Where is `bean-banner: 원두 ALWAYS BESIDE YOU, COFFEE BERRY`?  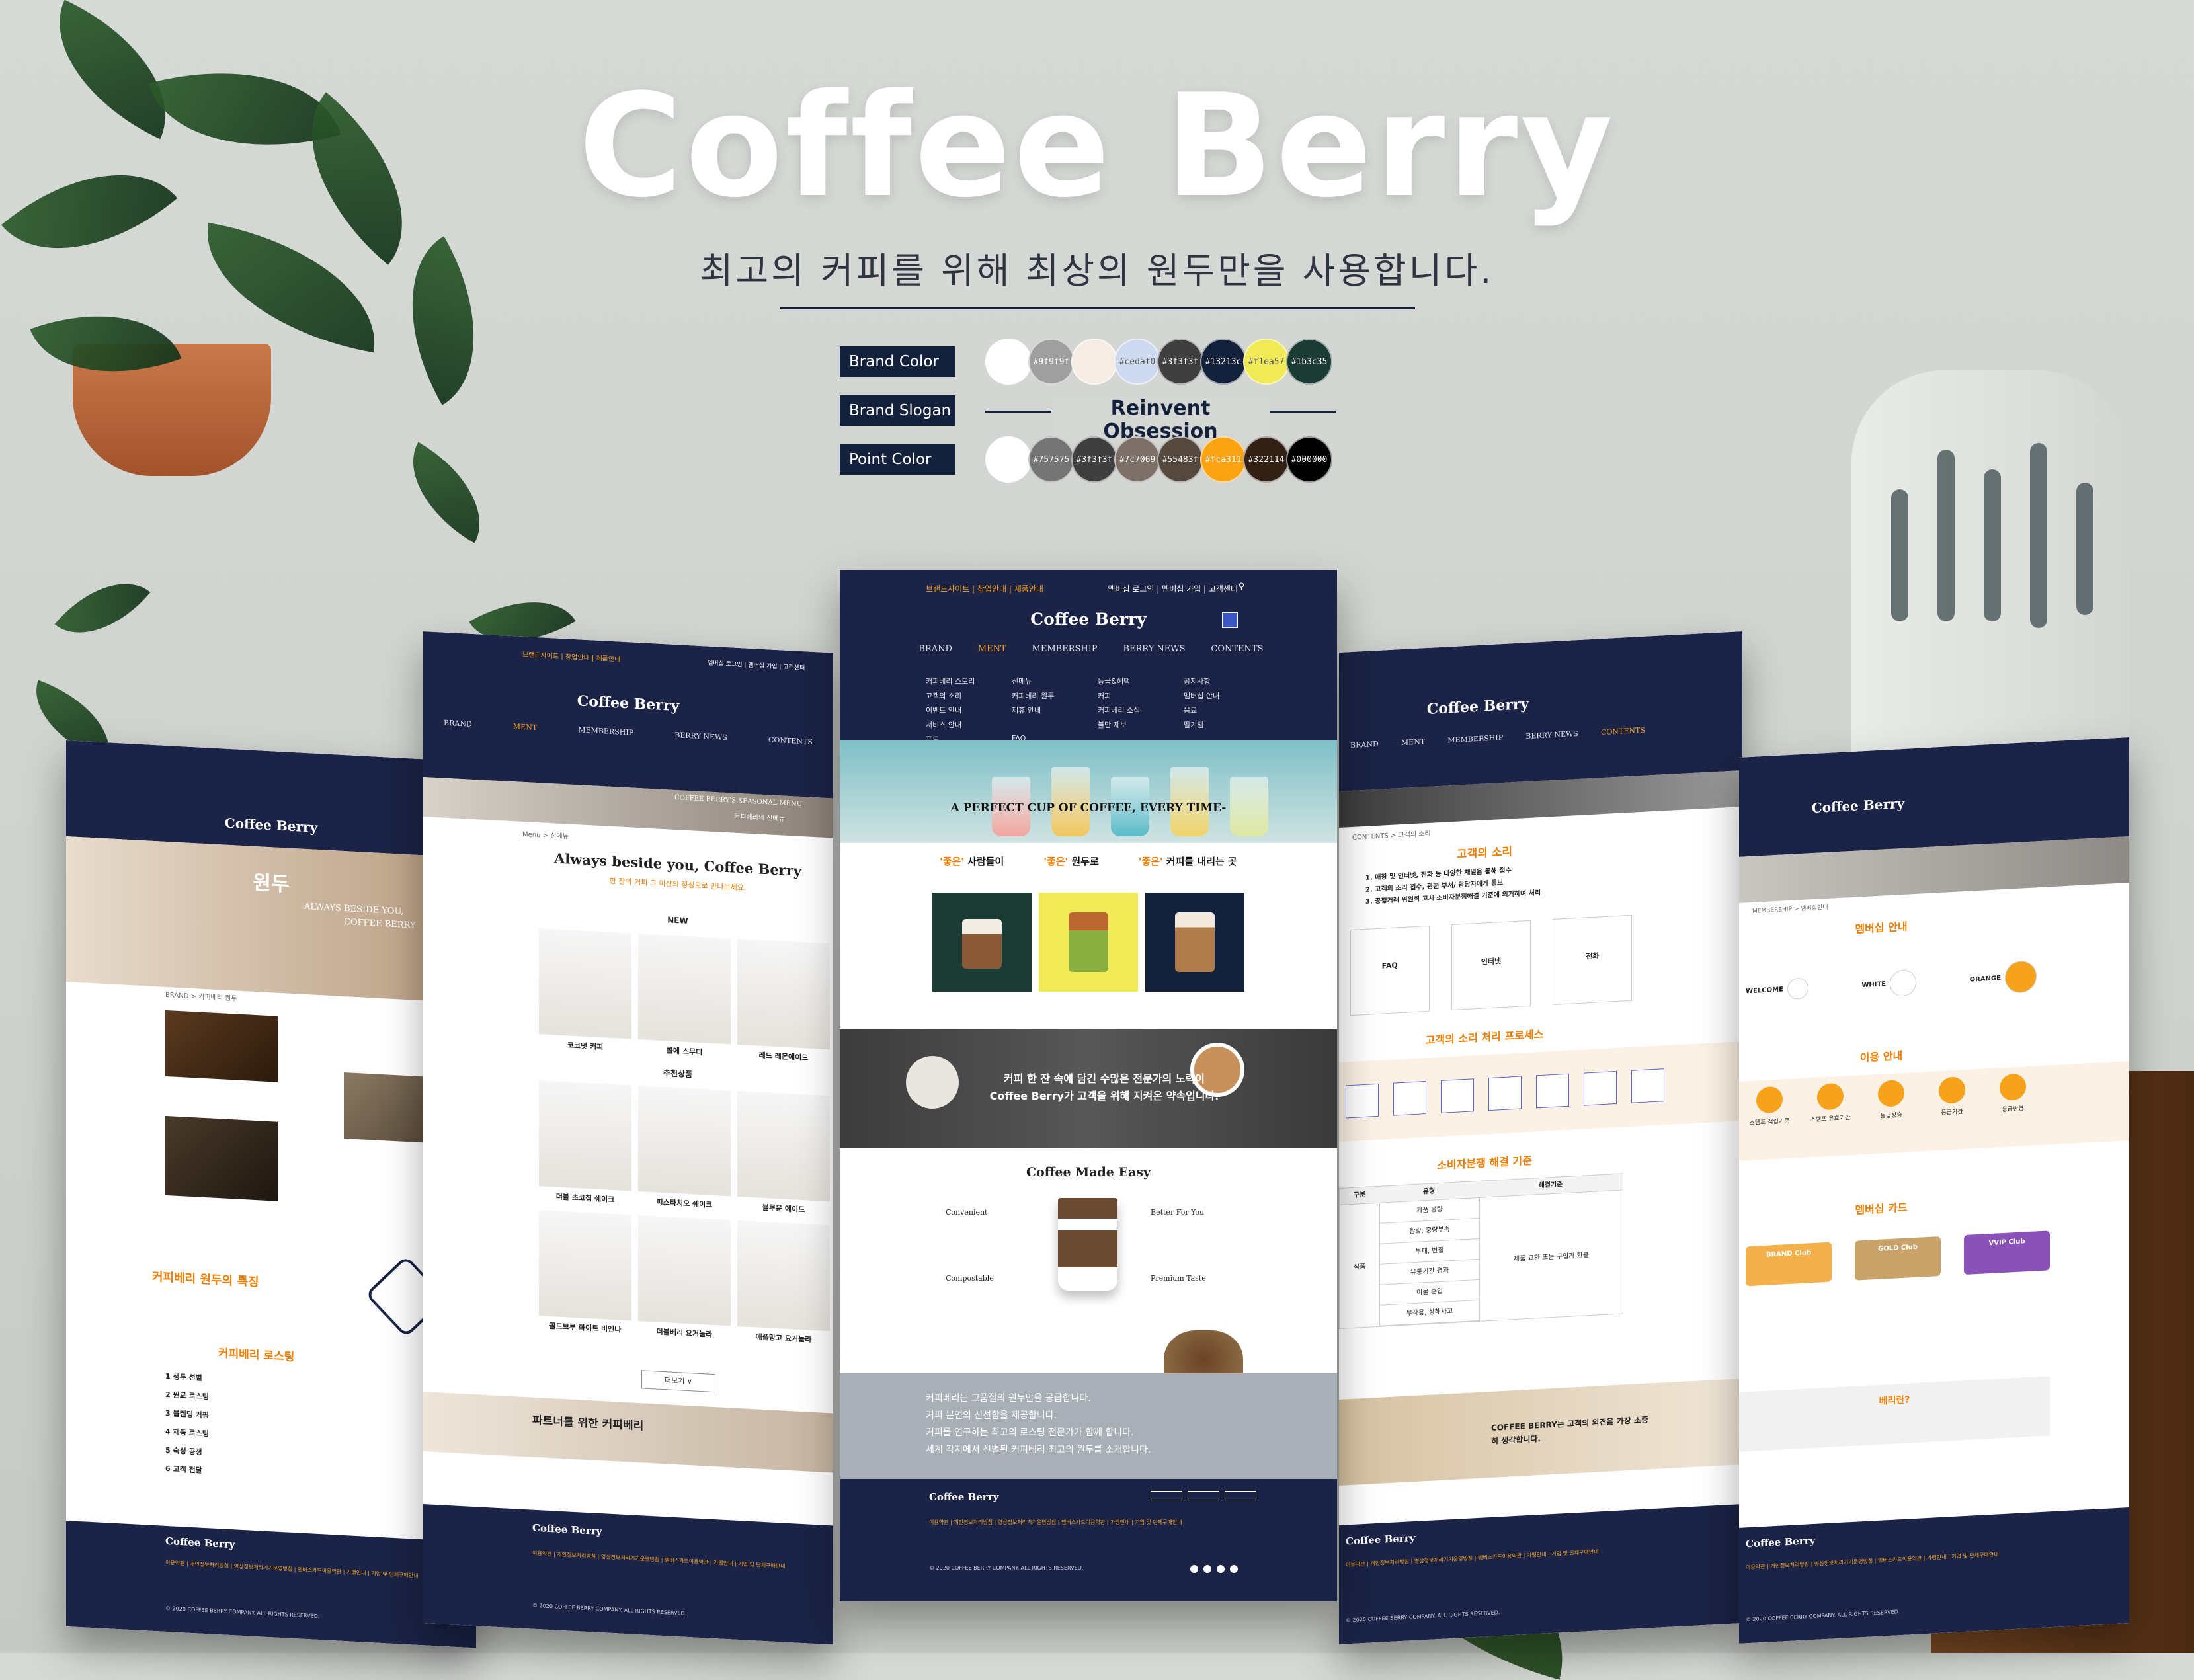 bean-banner: 원두 ALWAYS BESIDE YOU, COFFEE BERRY is located at coordinates (271, 920).